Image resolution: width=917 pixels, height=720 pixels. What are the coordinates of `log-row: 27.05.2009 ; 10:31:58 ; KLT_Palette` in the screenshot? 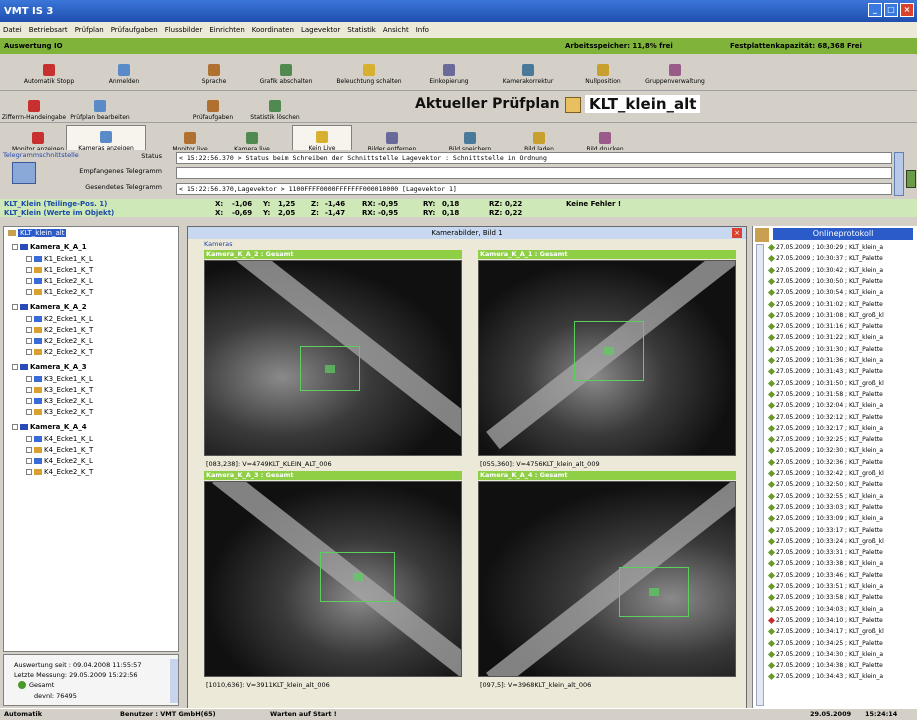 It's located at (825, 394).